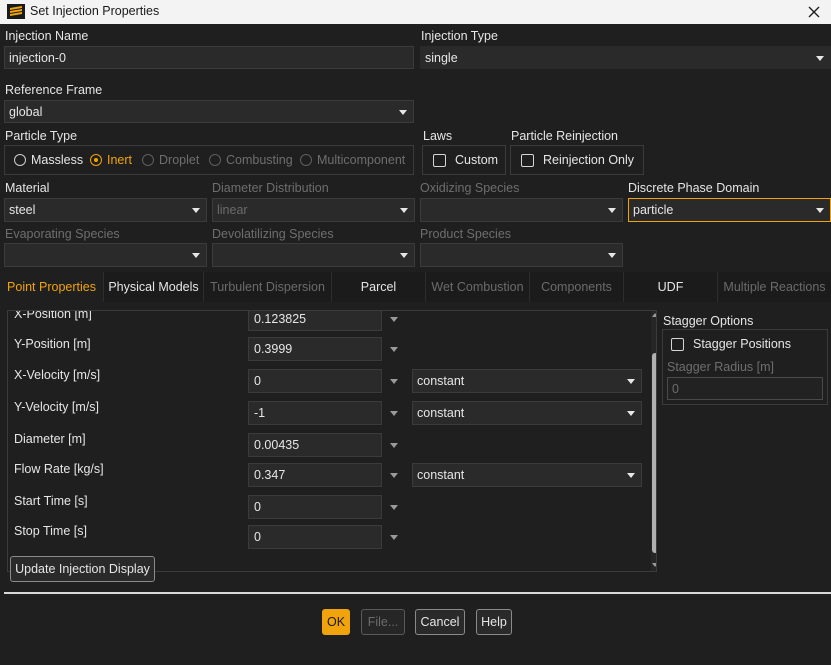 This screenshot has height=665, width=831. Describe the element at coordinates (268, 287) in the screenshot. I see `tab-turbulent-dispersion: Turbulent Dispersion` at that location.